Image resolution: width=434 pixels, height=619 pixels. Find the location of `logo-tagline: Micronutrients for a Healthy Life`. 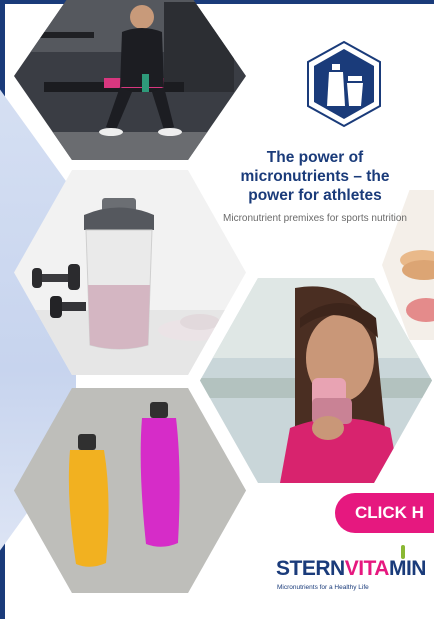

logo-tagline: Micronutrients for a Healthy Life is located at coordinates (323, 587).